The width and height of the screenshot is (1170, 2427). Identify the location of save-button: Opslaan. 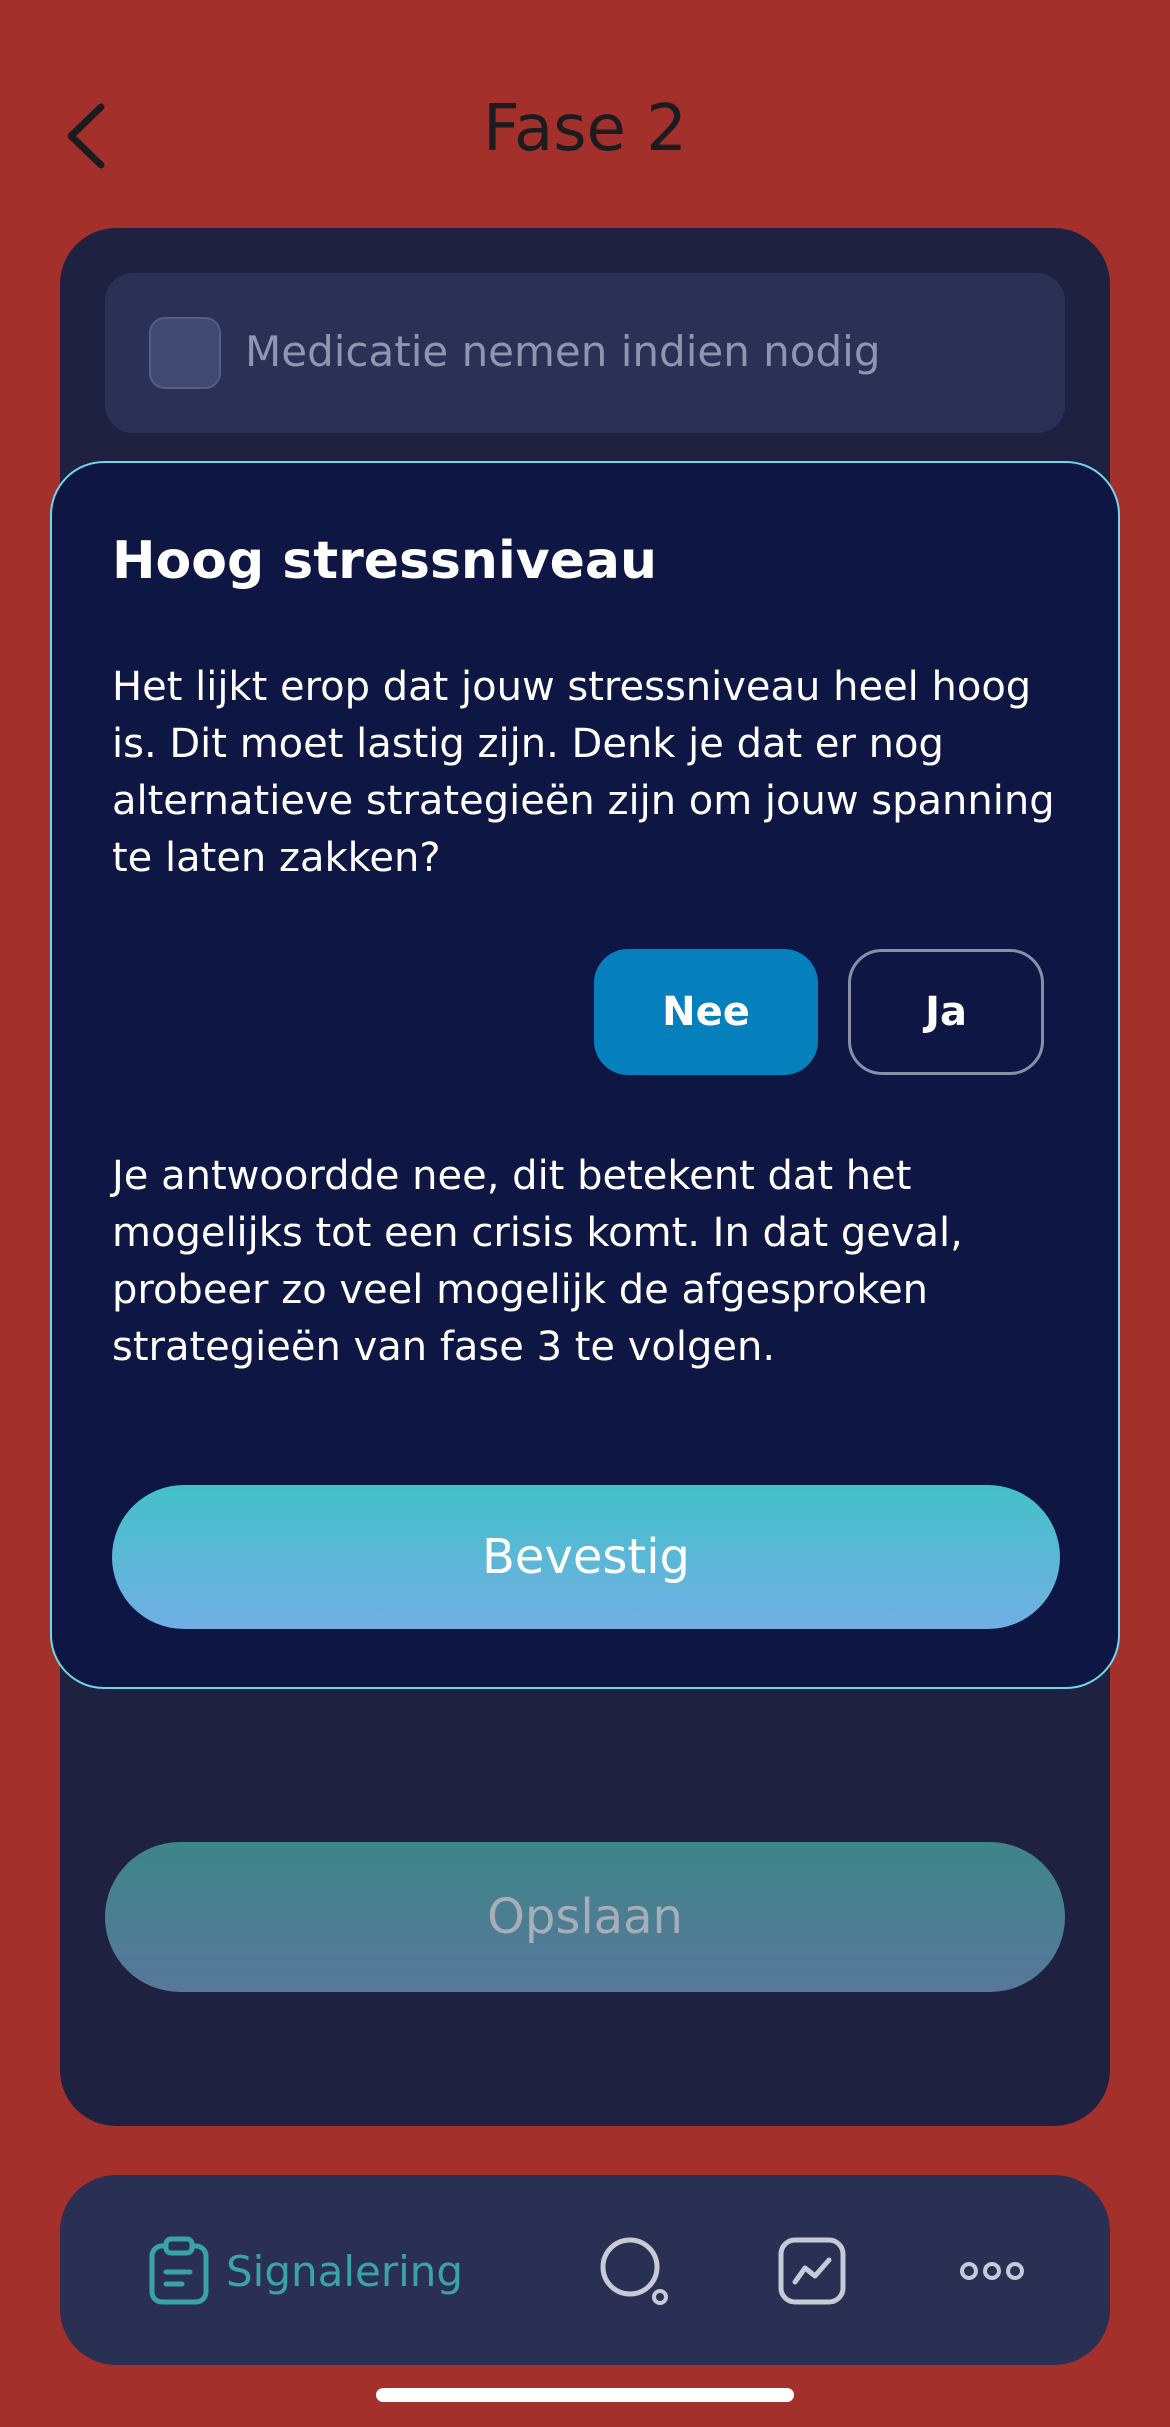
(585, 1917).